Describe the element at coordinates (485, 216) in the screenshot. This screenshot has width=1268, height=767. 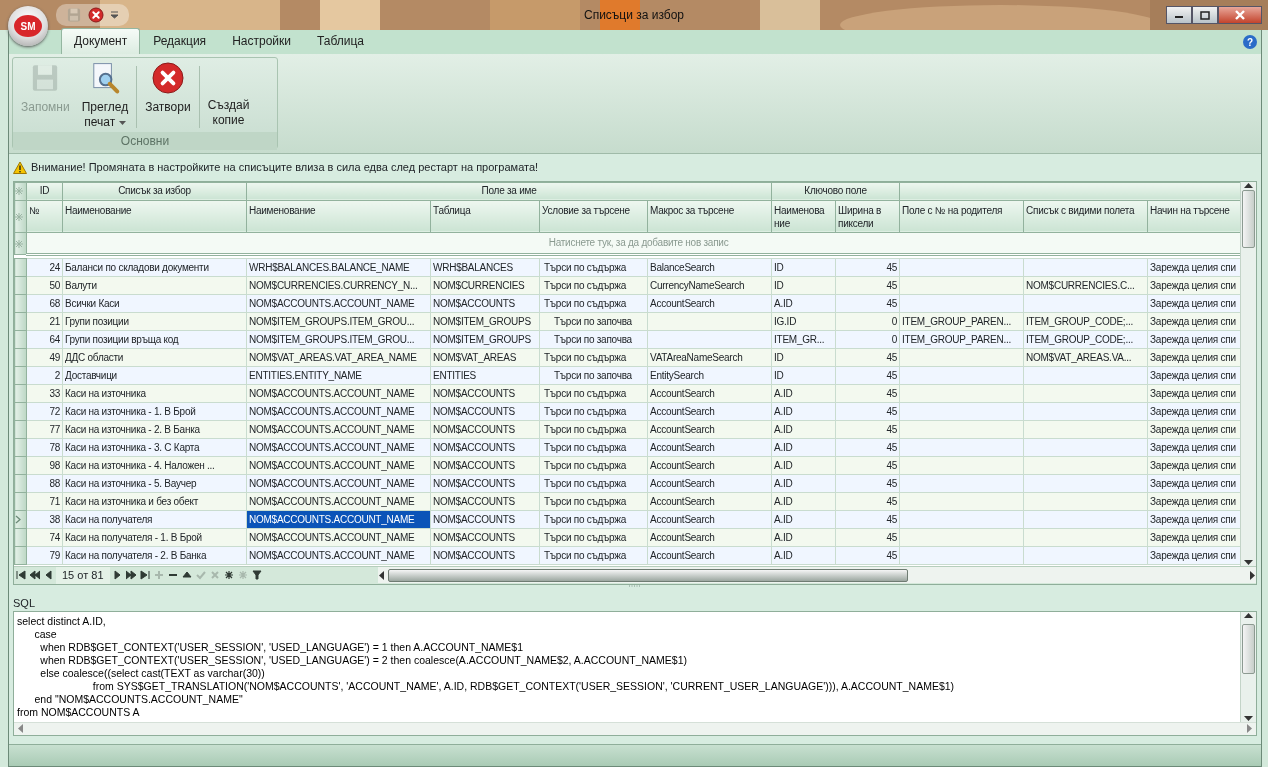
I see `column-header: Таблица` at that location.